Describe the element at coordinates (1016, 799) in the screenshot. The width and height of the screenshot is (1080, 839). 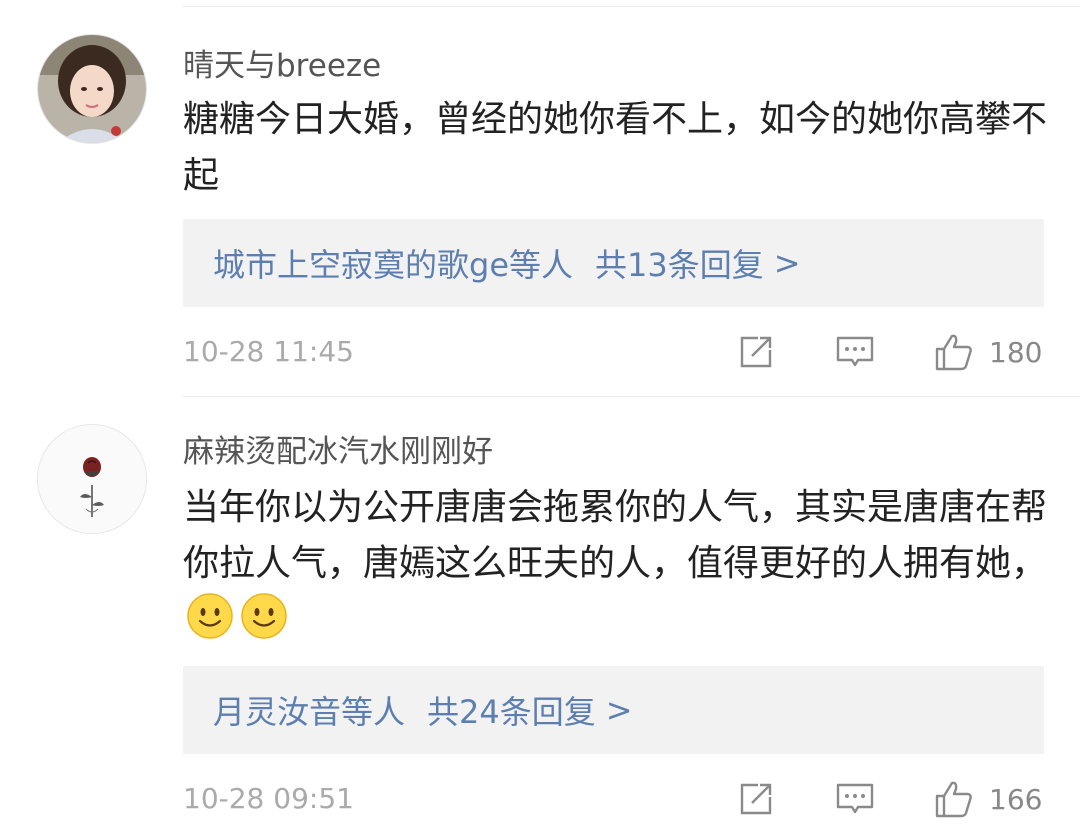
I see `like-count: 166` at that location.